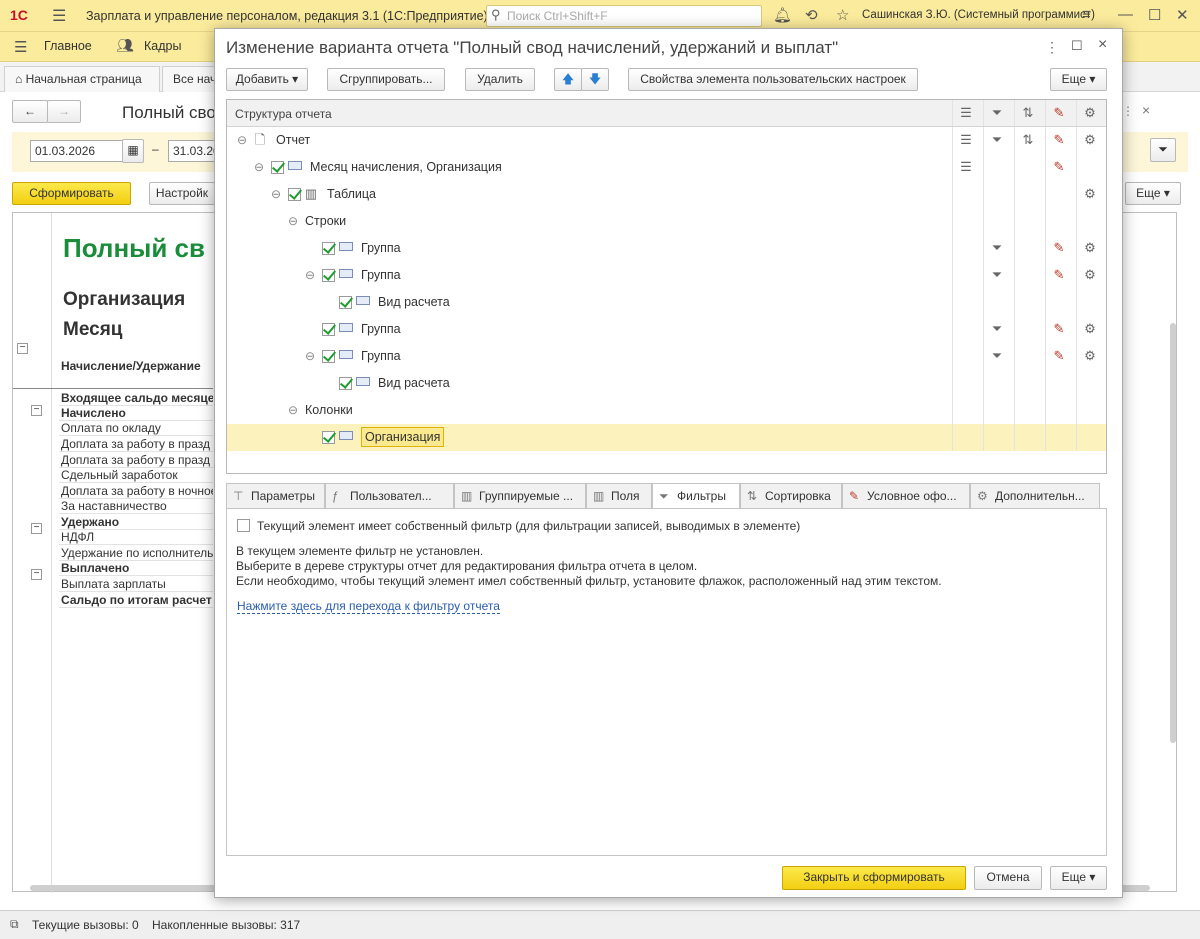  Describe the element at coordinates (1028, 140) in the screenshot. I see `sort-icon: ⇅` at that location.